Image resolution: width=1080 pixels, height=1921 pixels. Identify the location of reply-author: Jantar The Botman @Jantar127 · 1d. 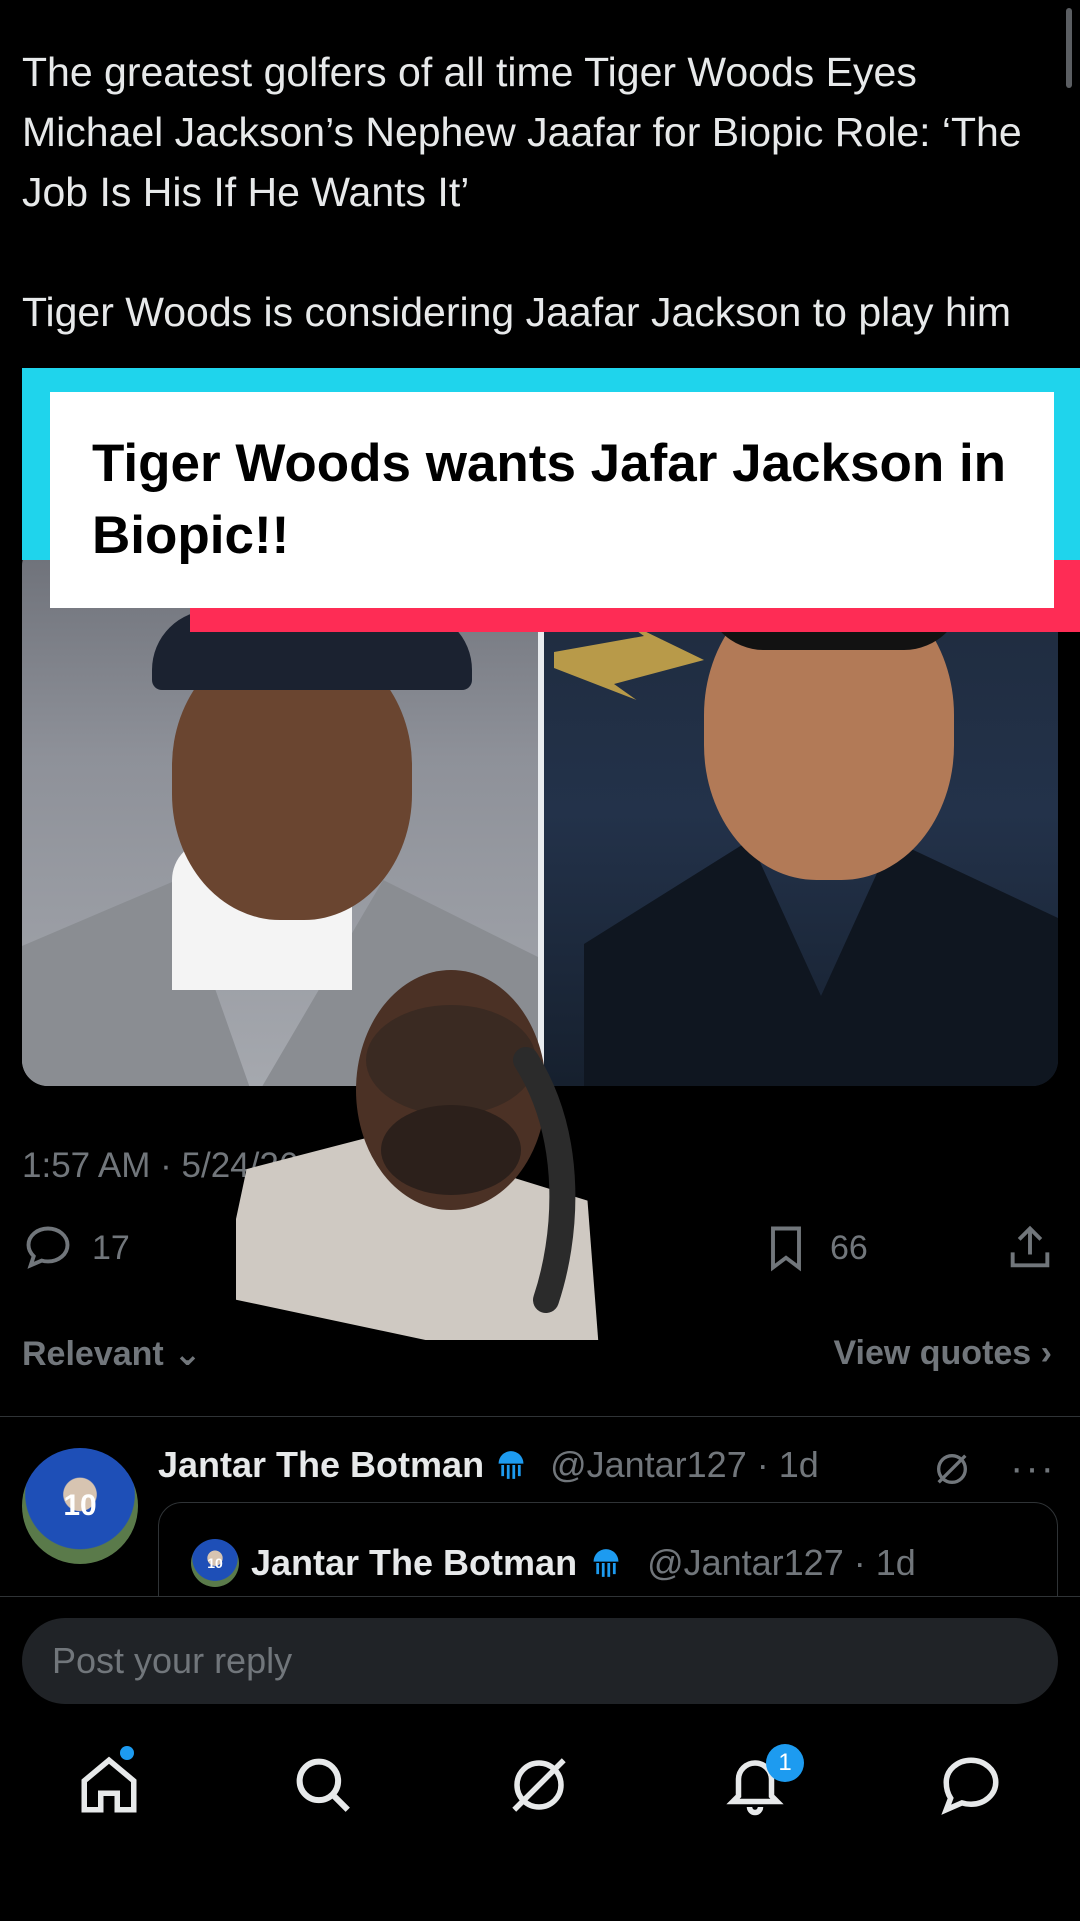
(488, 1465).